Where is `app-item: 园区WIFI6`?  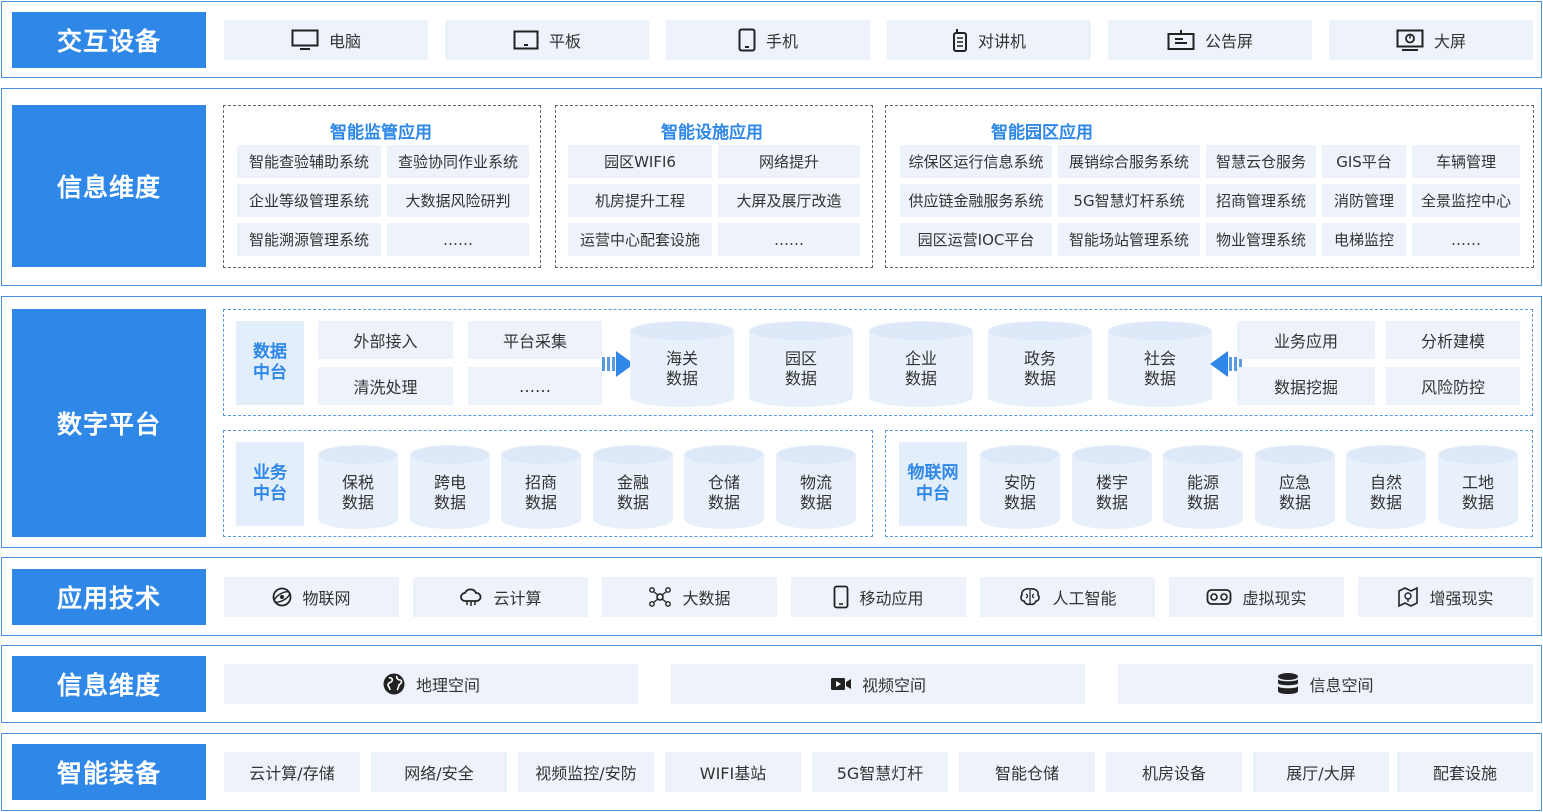
app-item: 园区WIFI6 is located at coordinates (640, 161).